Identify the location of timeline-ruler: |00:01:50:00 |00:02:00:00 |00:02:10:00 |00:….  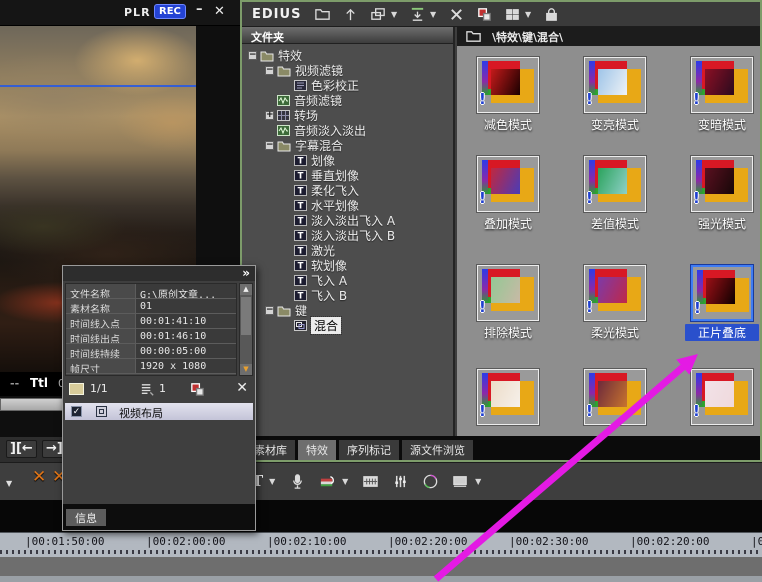
(381, 544).